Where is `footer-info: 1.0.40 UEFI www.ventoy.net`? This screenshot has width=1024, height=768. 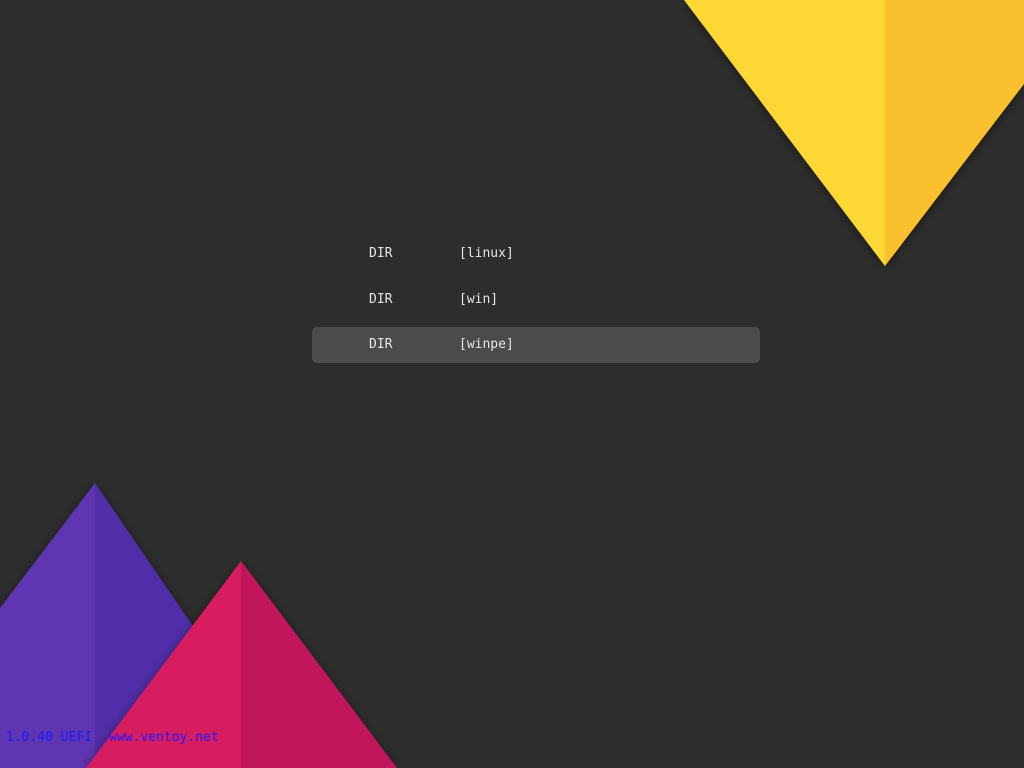
footer-info: 1.0.40 UEFI www.ventoy.net is located at coordinates (112, 738).